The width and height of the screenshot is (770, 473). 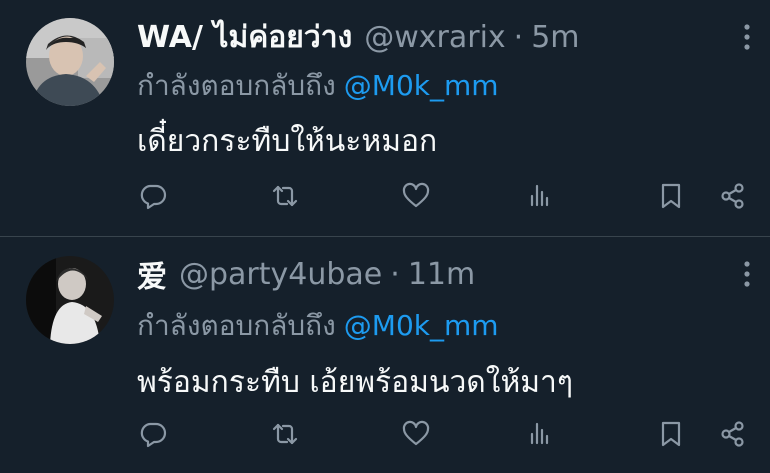 What do you see at coordinates (244, 37) in the screenshot?
I see `display-name: WA/ ไม่ค่อยว่าง` at bounding box center [244, 37].